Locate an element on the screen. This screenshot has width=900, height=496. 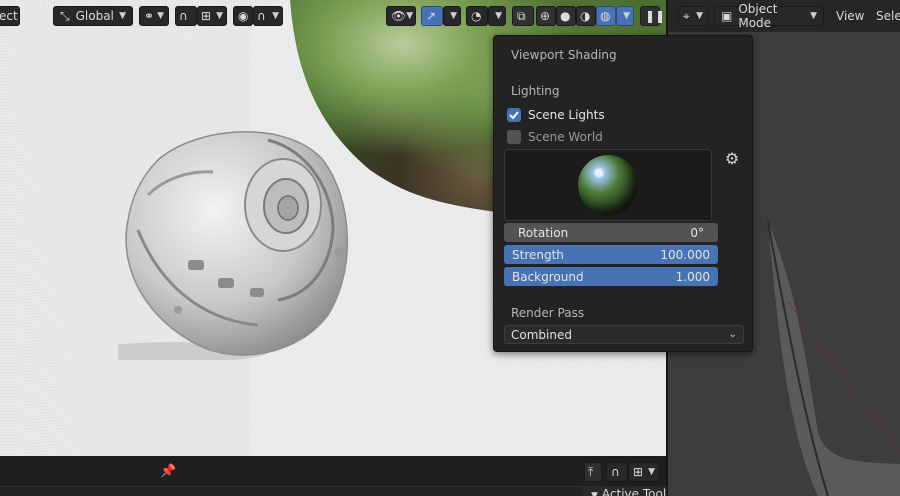
gizmo-toggle: ↗ is located at coordinates (432, 16).